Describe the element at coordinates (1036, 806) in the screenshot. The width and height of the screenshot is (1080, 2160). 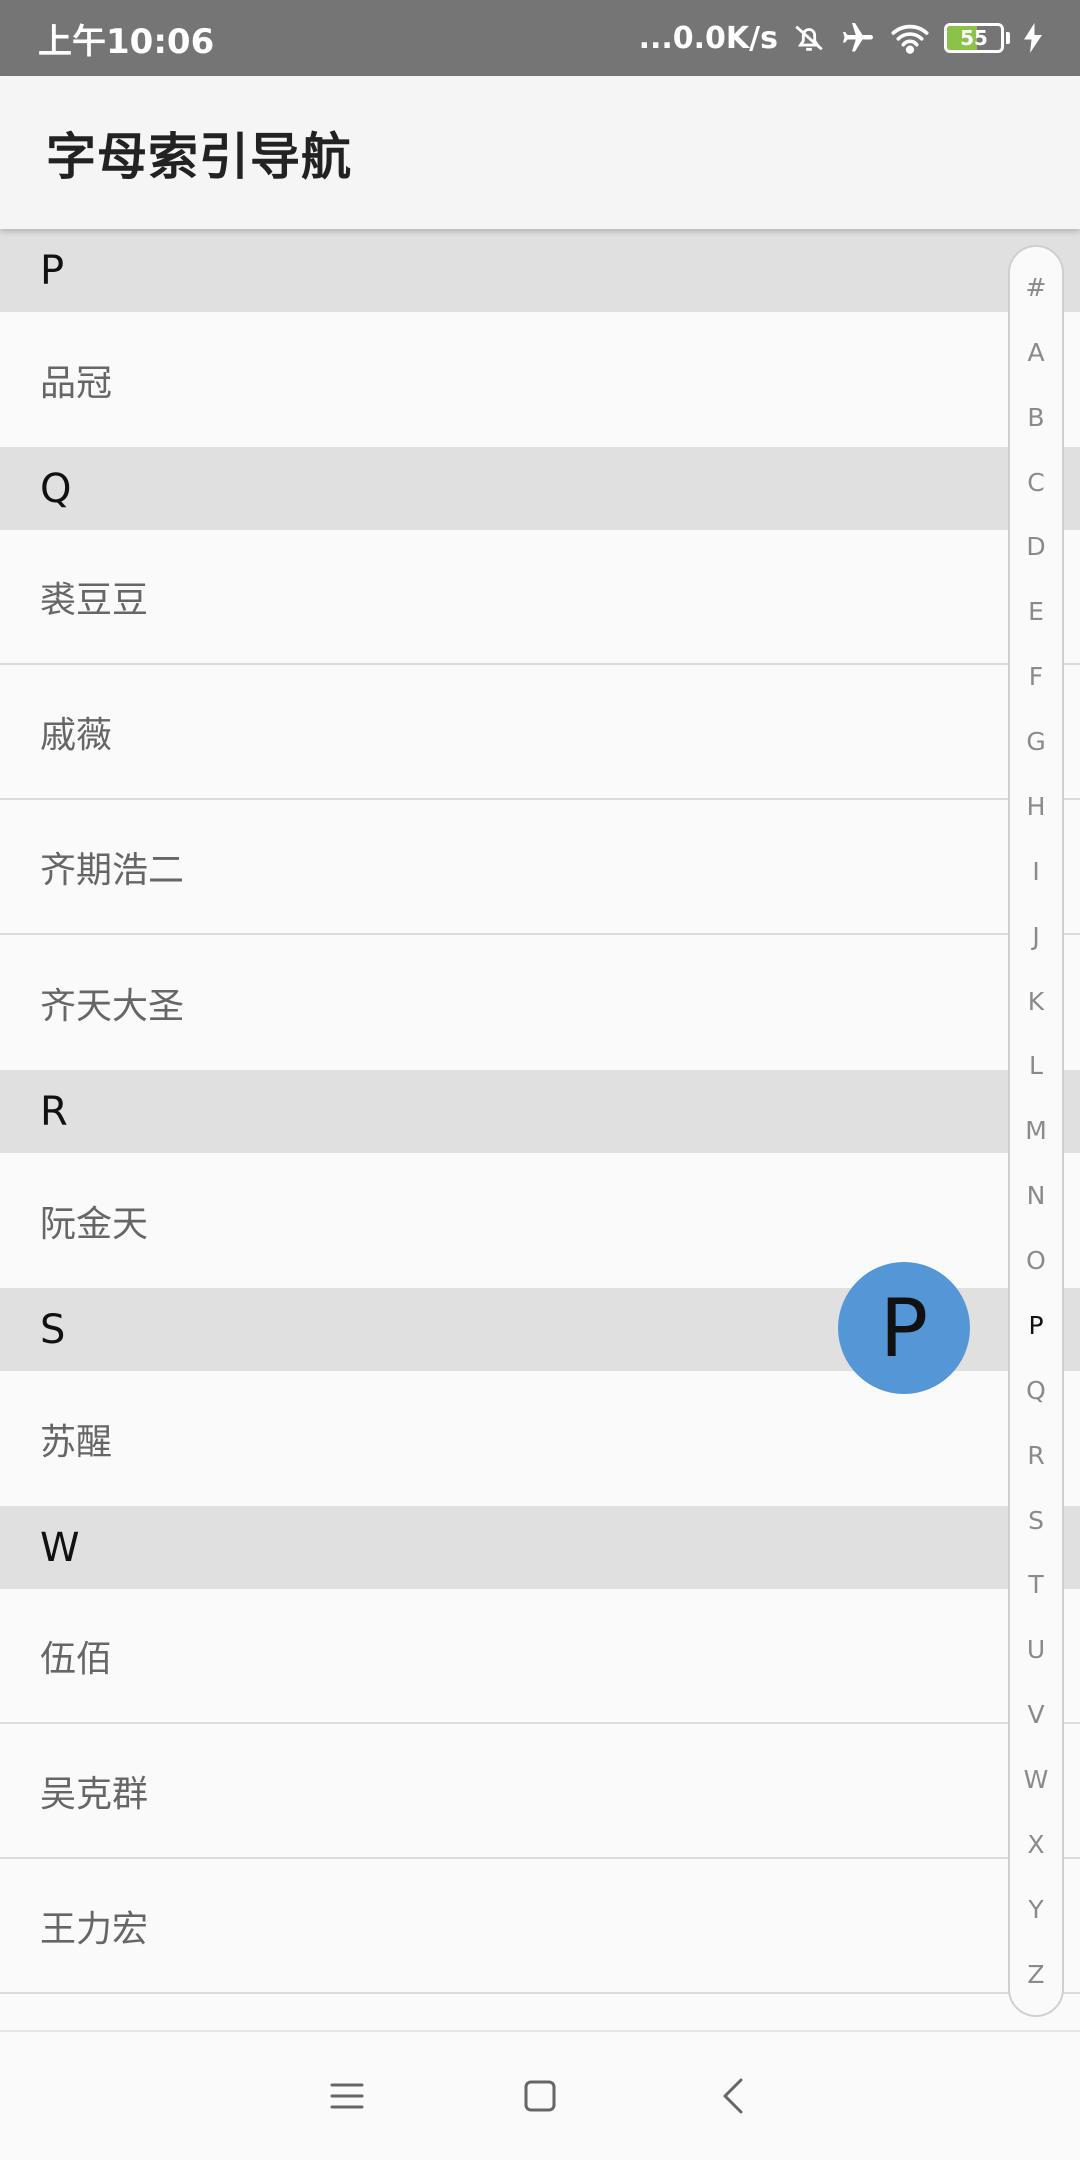
I see `index-letter: H` at that location.